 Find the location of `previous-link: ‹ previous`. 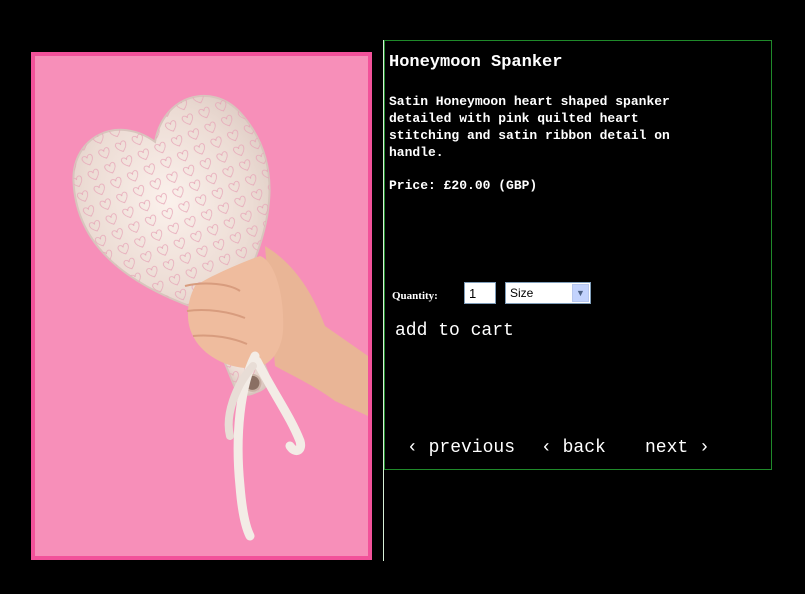

previous-link: ‹ previous is located at coordinates (461, 448).